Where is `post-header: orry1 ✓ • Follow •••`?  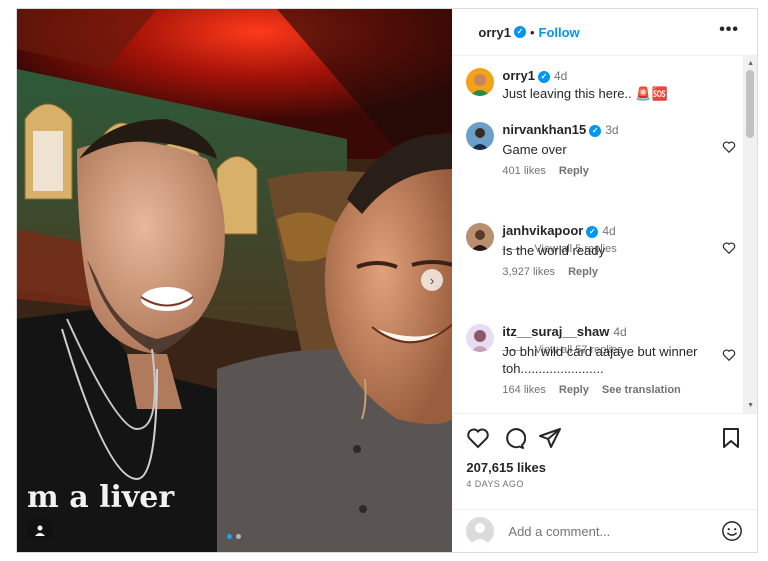 post-header: orry1 ✓ • Follow ••• is located at coordinates (604, 32).